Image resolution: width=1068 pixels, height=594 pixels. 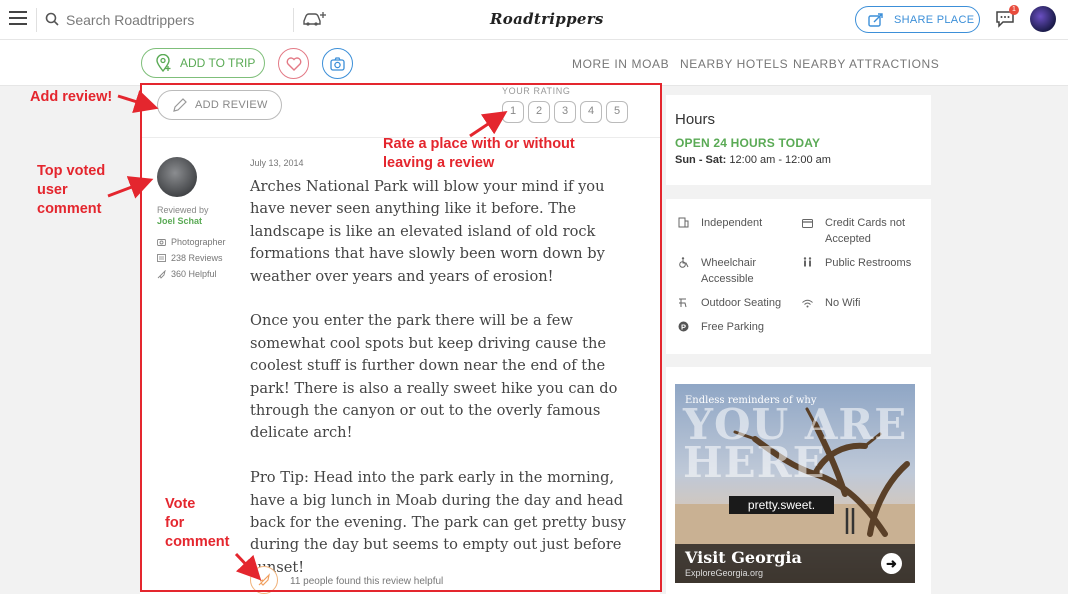 I want to click on annotation-rate-line1: Rate a place with or without, so click(x=479, y=144).